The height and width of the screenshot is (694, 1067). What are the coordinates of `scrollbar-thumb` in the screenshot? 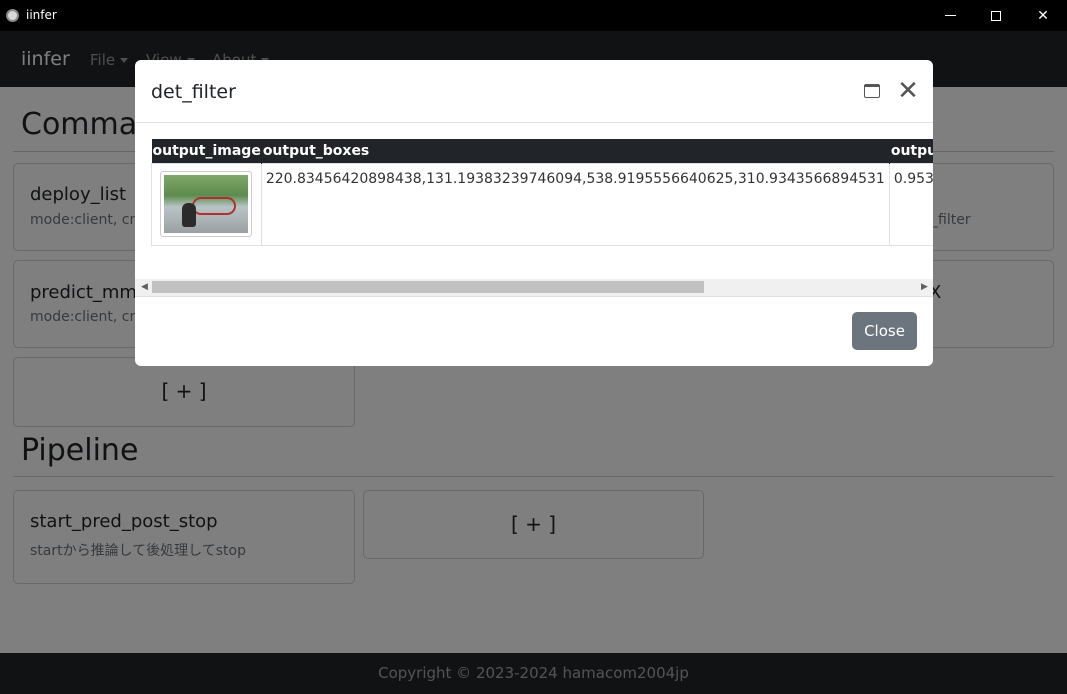 It's located at (428, 287).